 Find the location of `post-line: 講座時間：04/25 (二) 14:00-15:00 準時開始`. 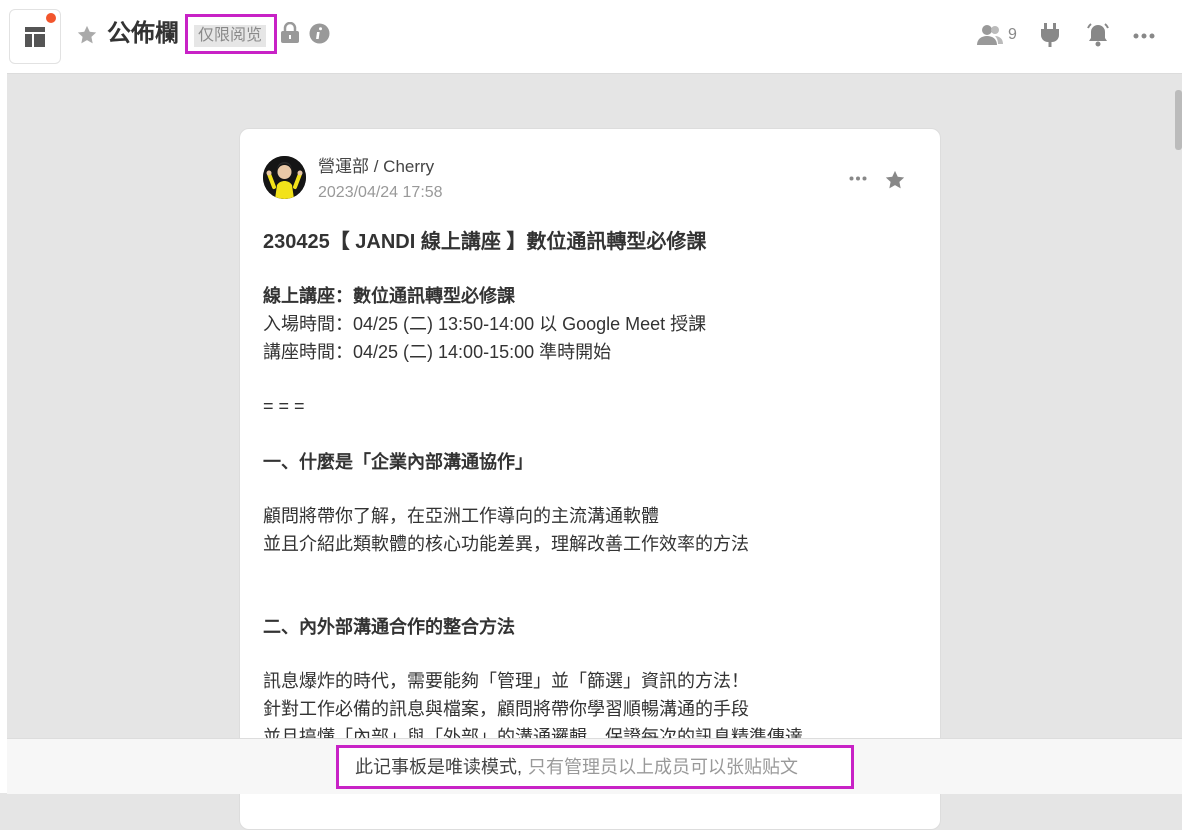

post-line: 講座時間：04/25 (二) 14:00-15:00 準時開始 is located at coordinates (437, 352).